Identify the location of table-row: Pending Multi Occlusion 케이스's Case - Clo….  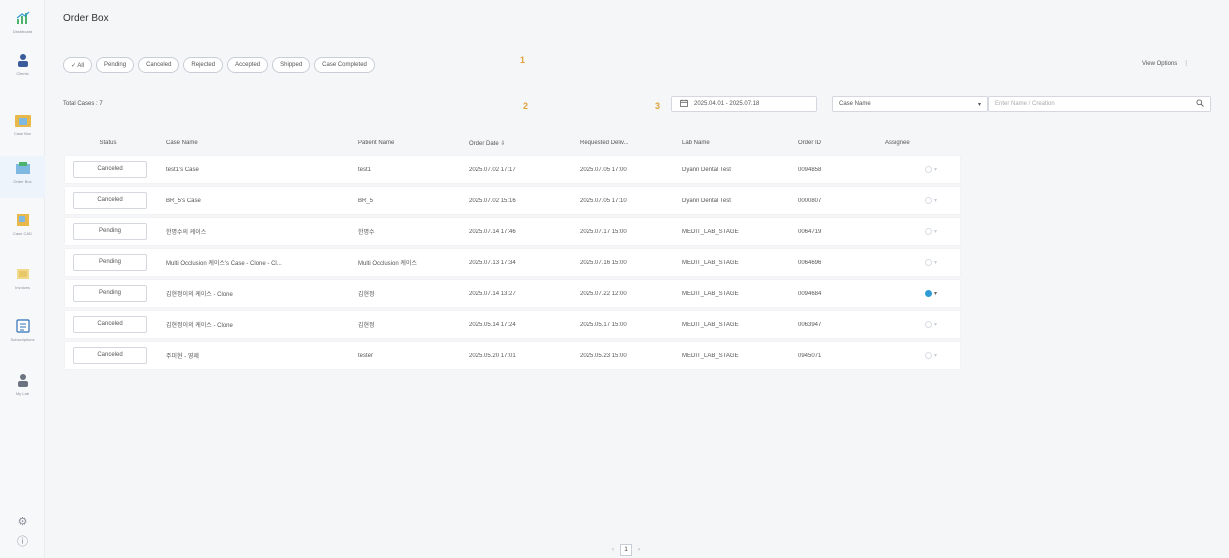
(512, 262).